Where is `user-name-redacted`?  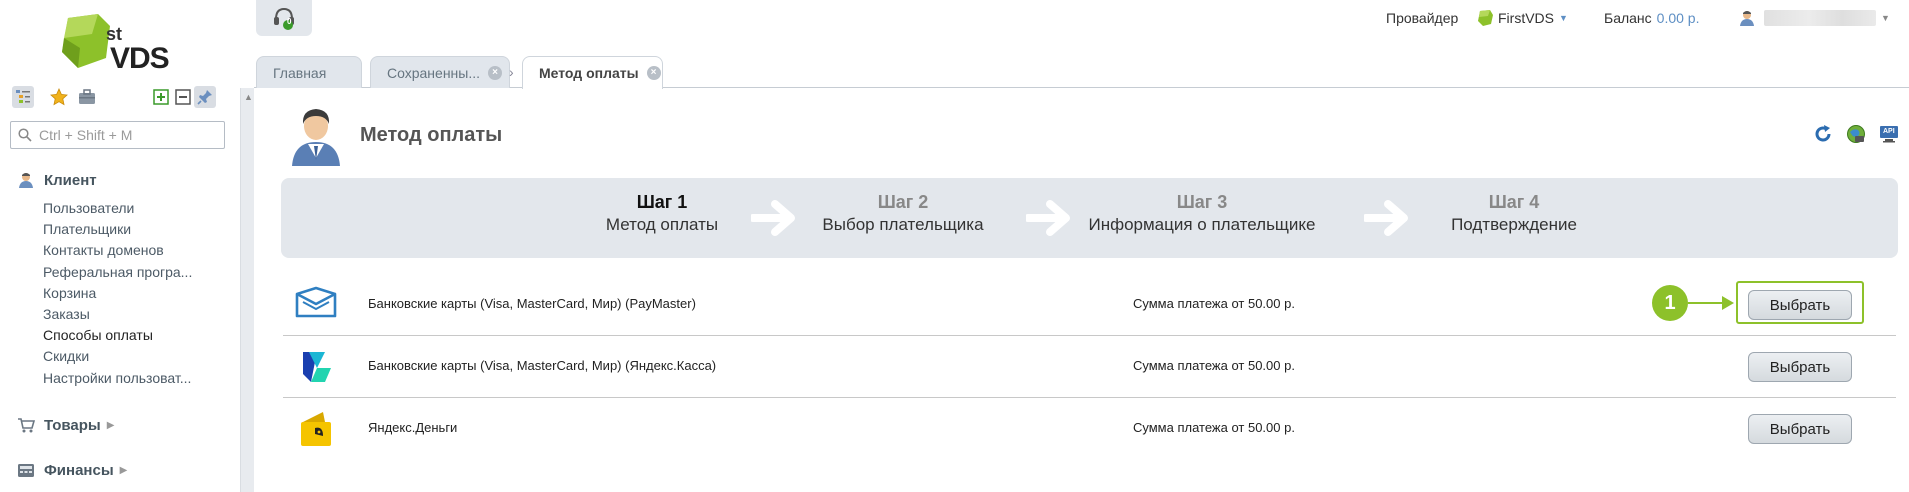
user-name-redacted is located at coordinates (1820, 18).